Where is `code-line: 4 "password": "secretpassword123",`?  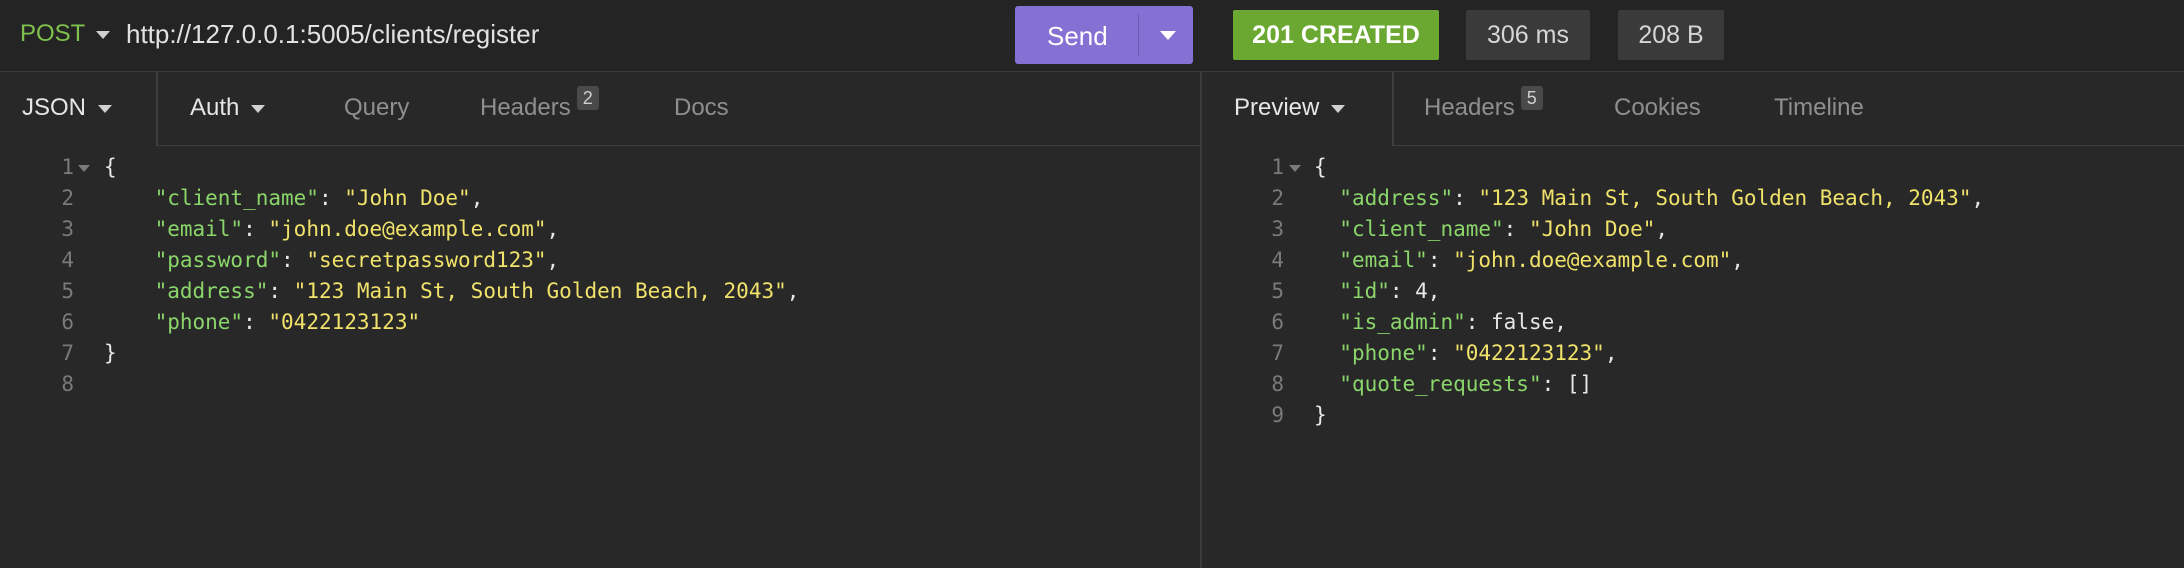
code-line: 4 "password": "secretpassword123", is located at coordinates (600, 260).